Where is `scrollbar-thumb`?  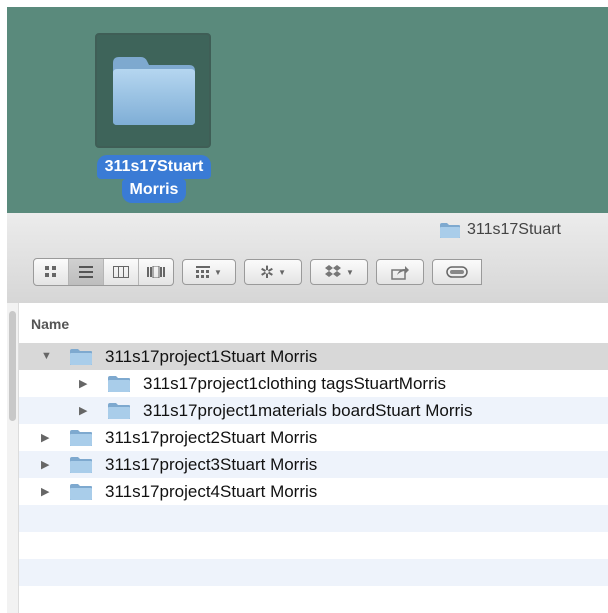
scrollbar-thumb is located at coordinates (12, 366).